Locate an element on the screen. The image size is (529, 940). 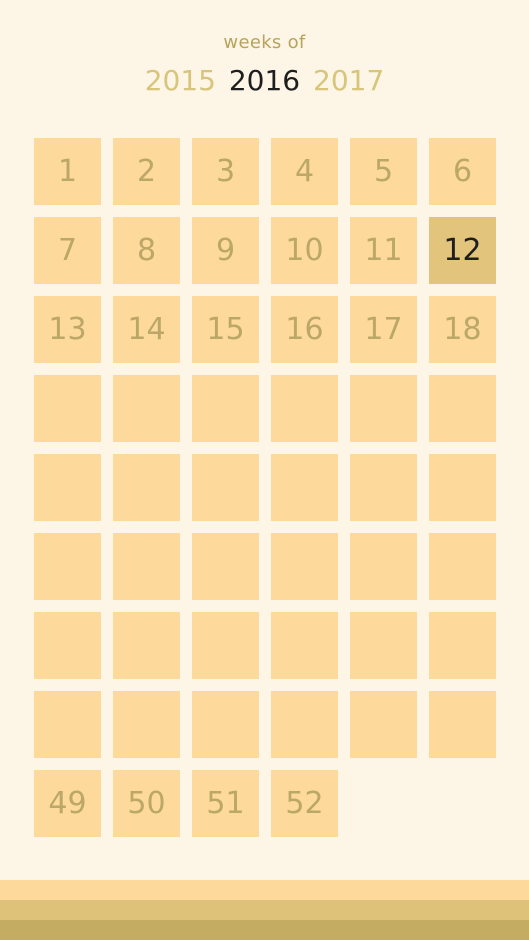
week-number: 11 is located at coordinates (383, 250).